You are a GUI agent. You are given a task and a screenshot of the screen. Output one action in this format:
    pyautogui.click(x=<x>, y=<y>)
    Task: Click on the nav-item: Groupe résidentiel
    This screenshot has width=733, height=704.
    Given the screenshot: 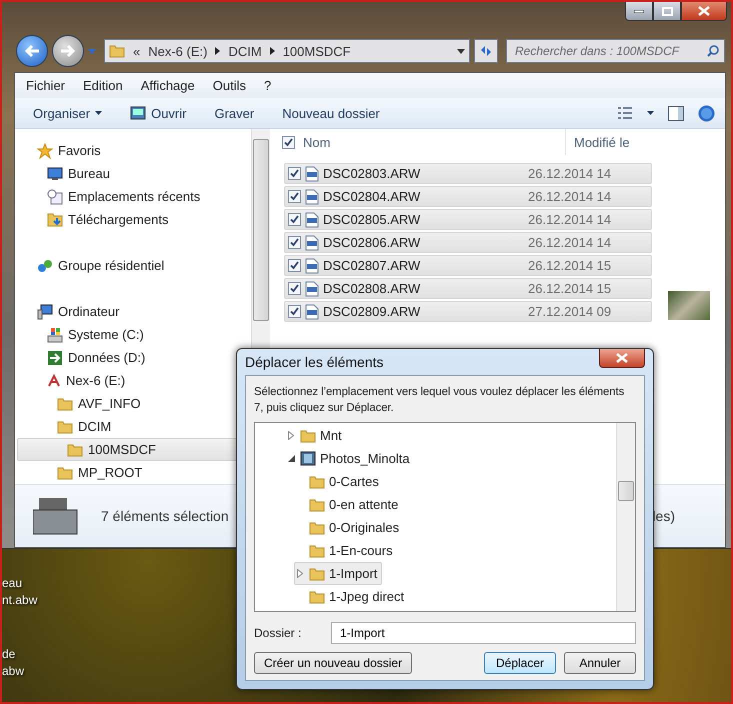 What is the action you would take?
    pyautogui.click(x=93, y=265)
    